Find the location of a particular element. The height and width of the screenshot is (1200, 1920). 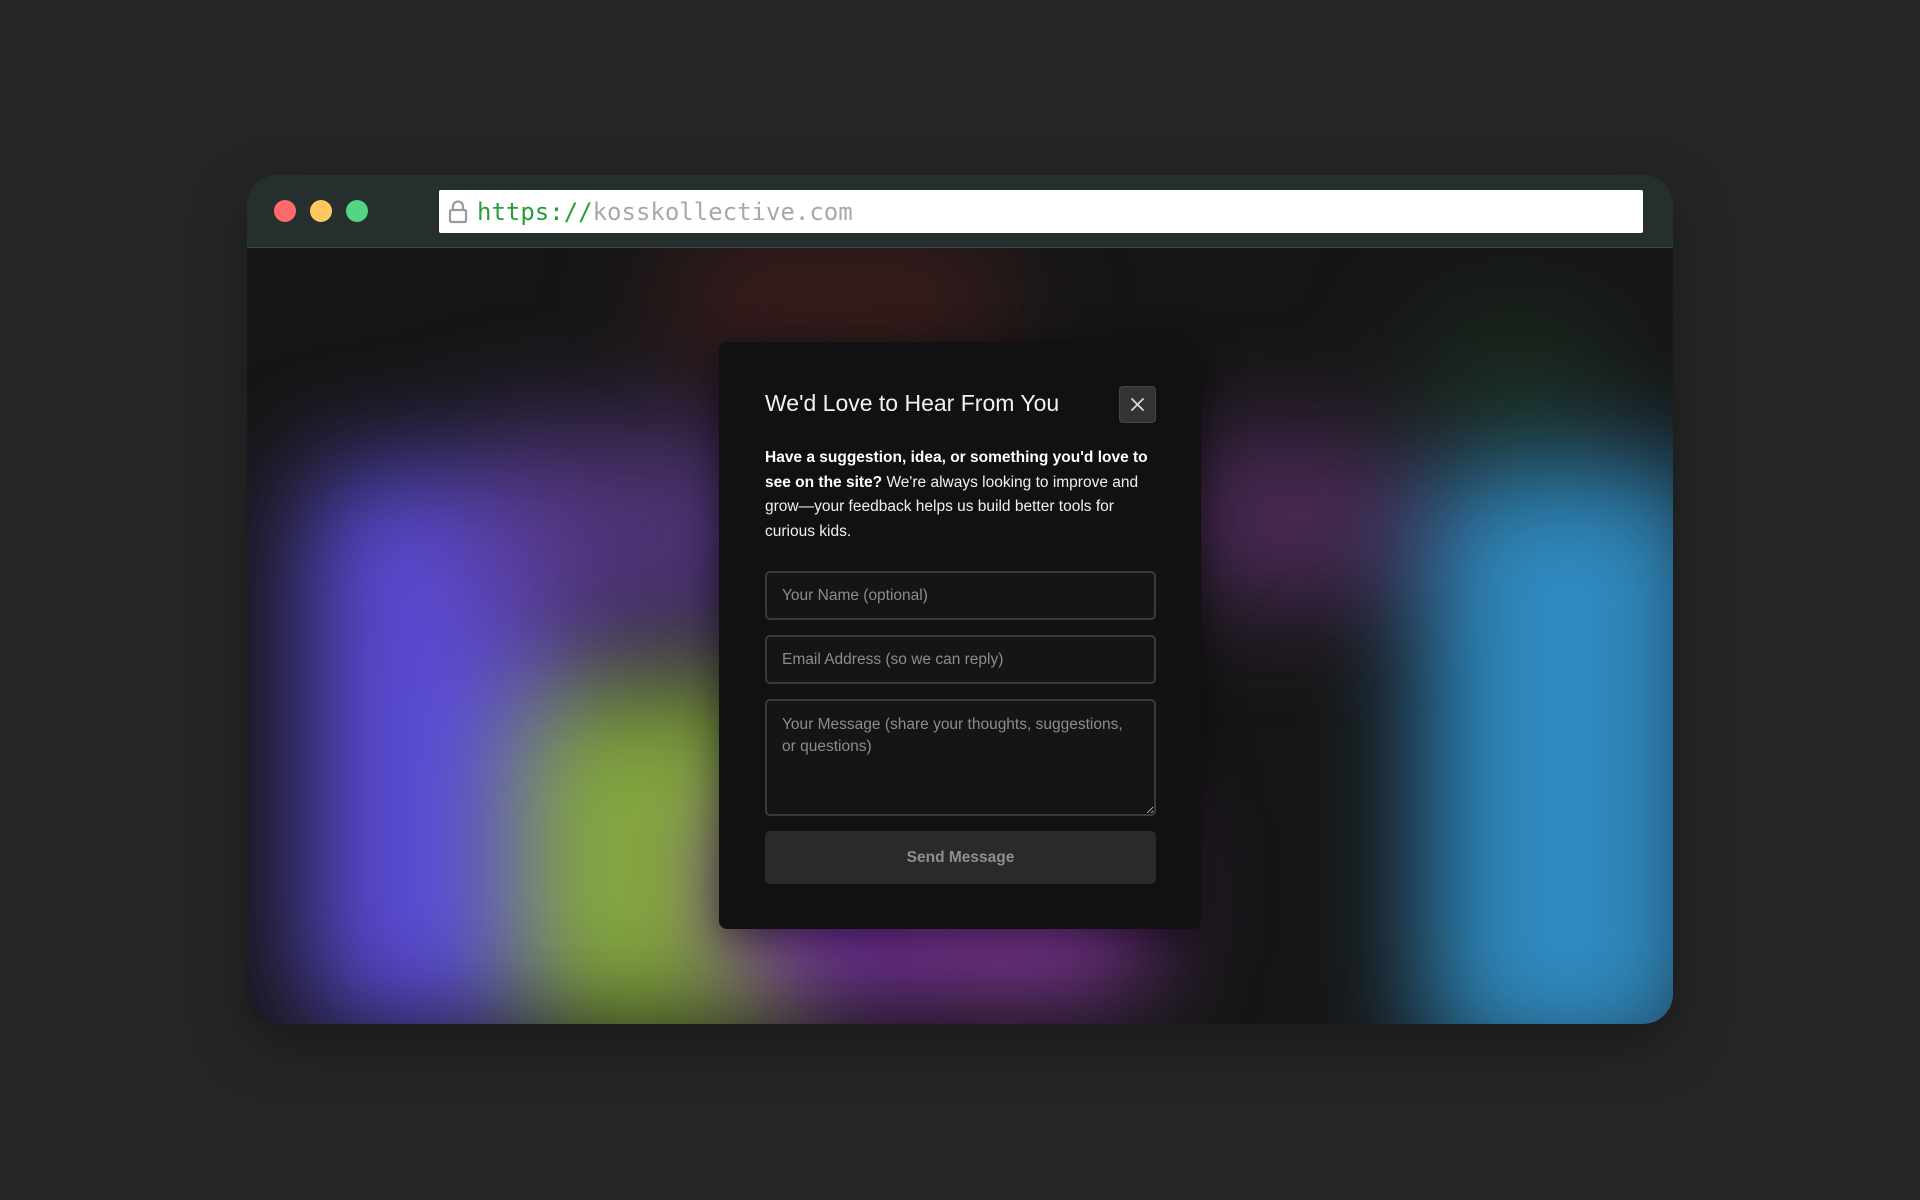

close-button is located at coordinates (1137, 404).